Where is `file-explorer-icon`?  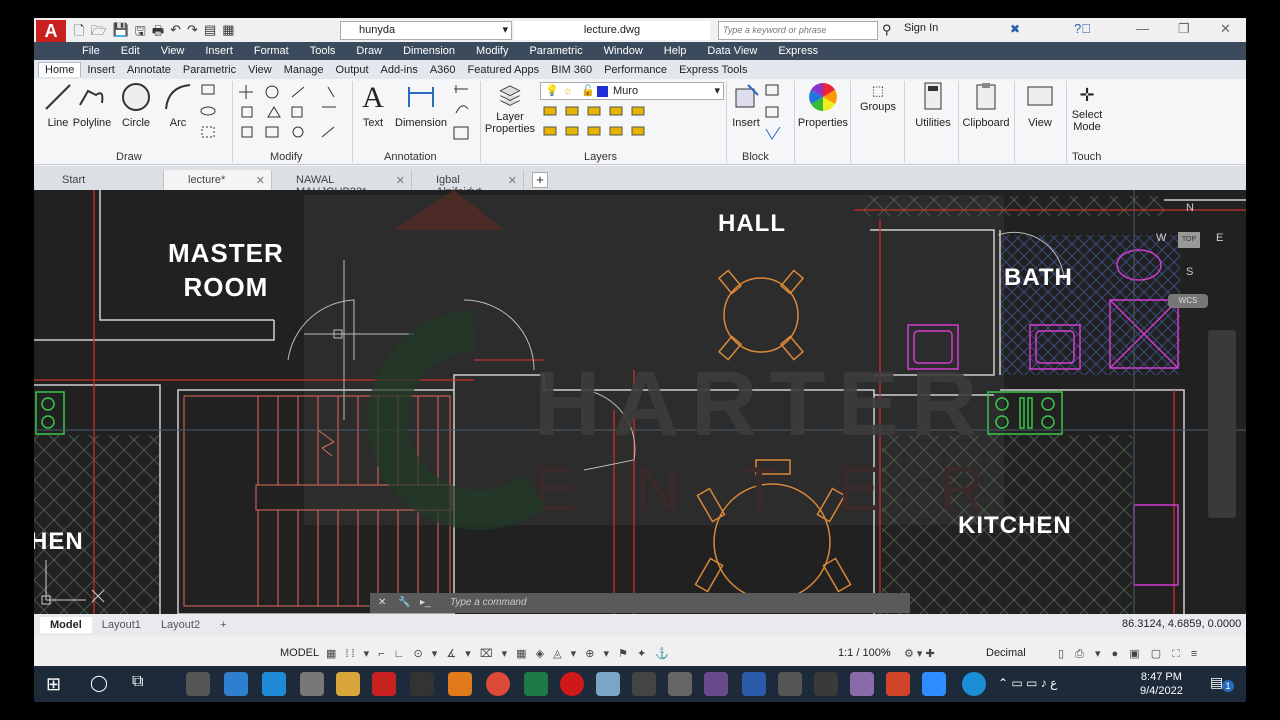
file-explorer-icon is located at coordinates (348, 684).